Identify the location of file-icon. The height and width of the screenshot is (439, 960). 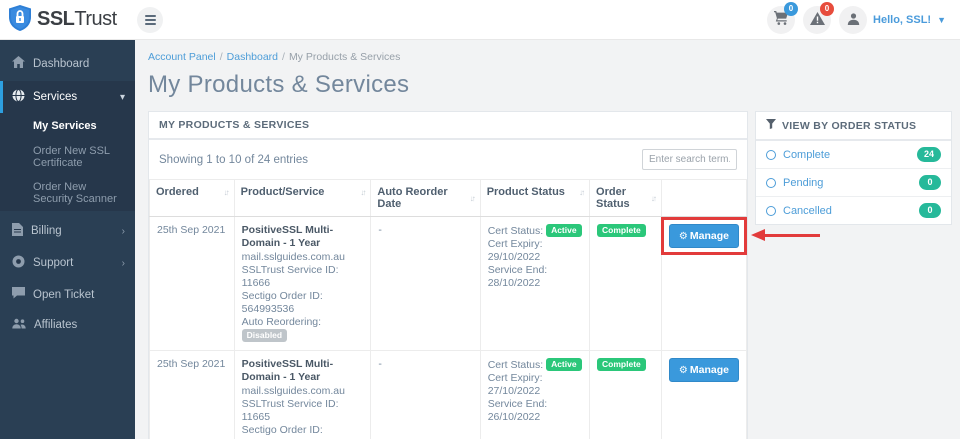
(17, 231).